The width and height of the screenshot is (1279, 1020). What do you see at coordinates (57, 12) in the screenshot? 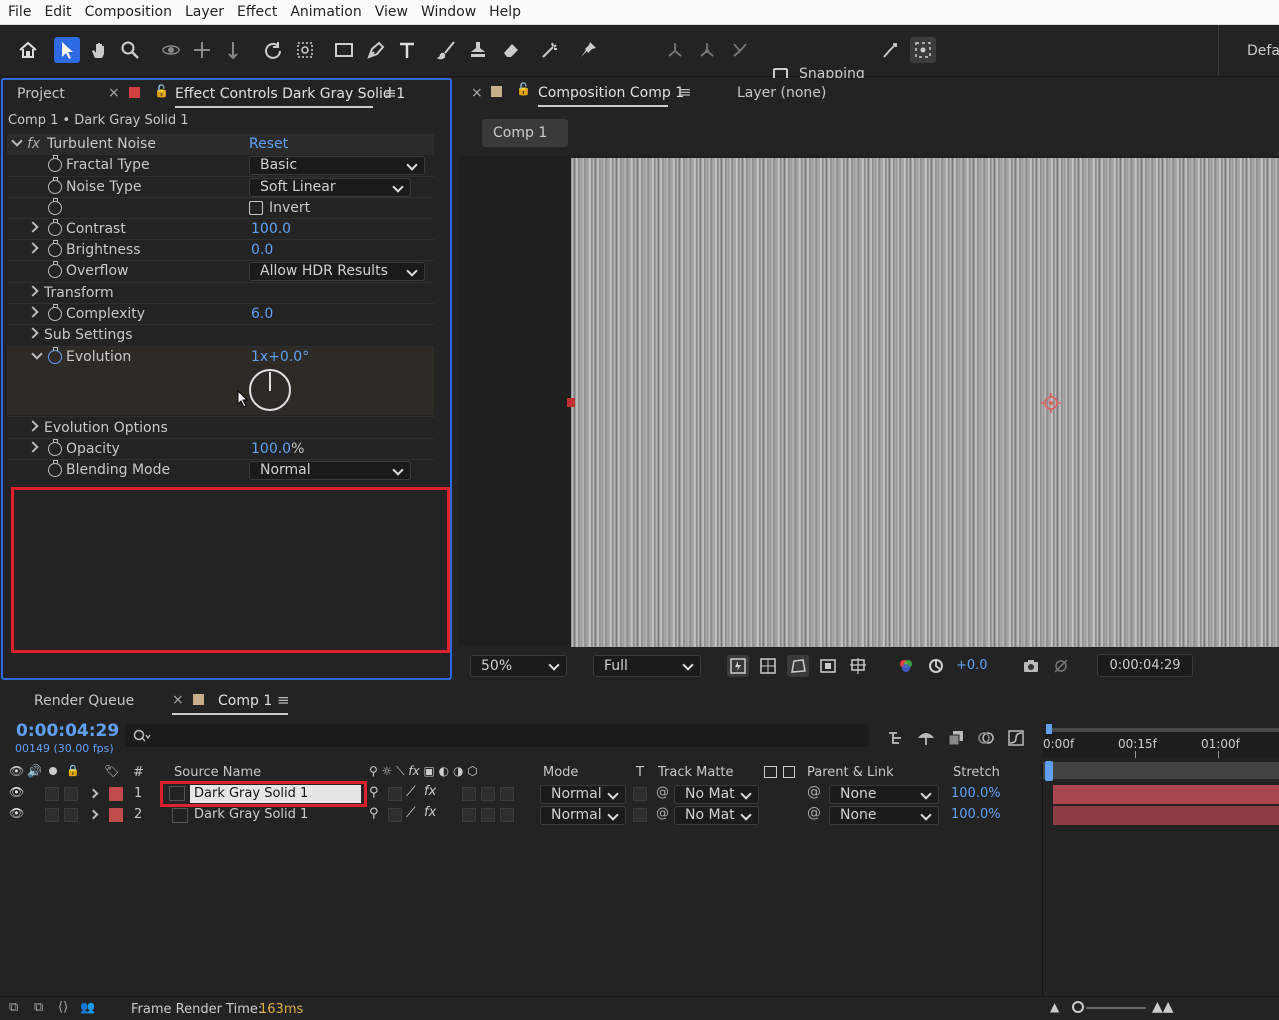
I see `menu-edit: Edit` at bounding box center [57, 12].